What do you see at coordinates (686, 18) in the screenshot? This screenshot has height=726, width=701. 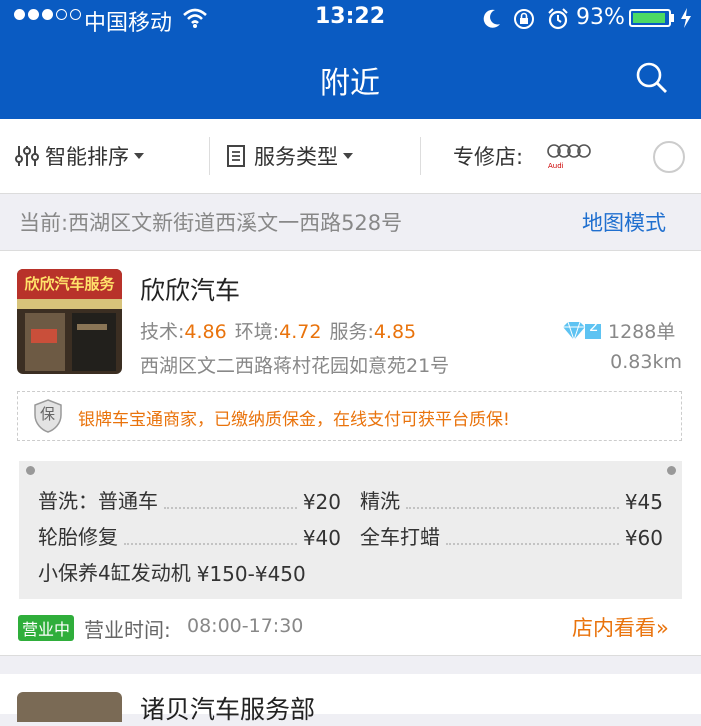 I see `charging-bolt-icon` at bounding box center [686, 18].